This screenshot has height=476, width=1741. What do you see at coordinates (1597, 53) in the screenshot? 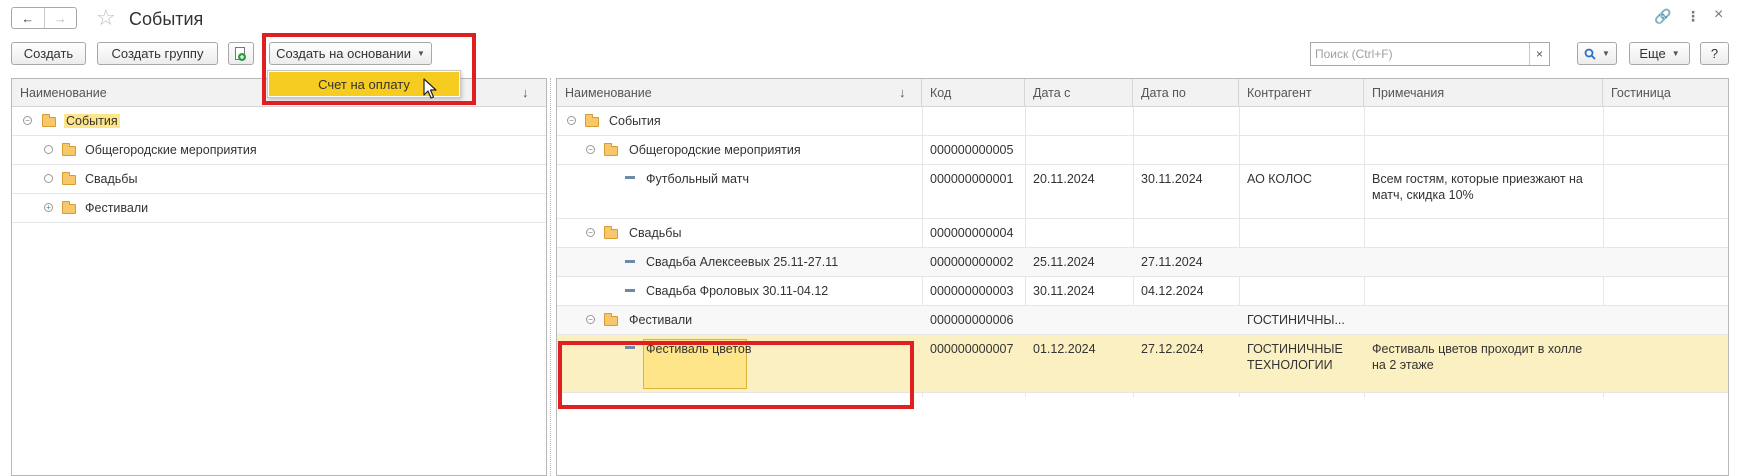
I see `search-button: ▼` at bounding box center [1597, 53].